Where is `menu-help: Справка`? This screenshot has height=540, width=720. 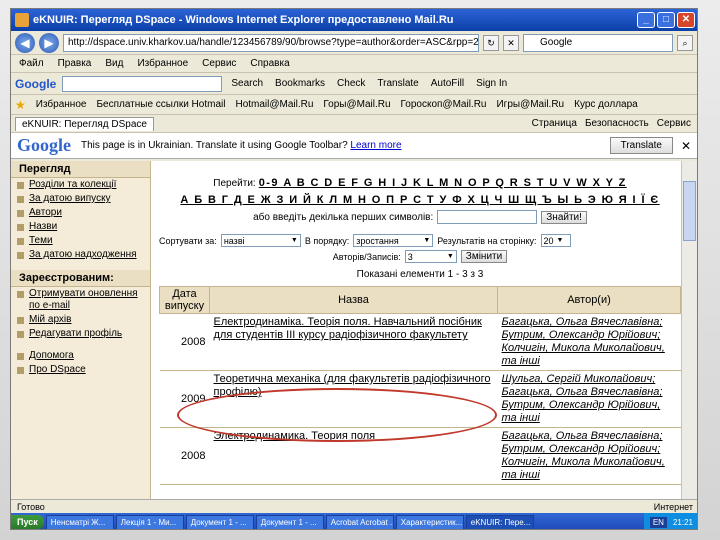 menu-help: Справка is located at coordinates (269, 63).